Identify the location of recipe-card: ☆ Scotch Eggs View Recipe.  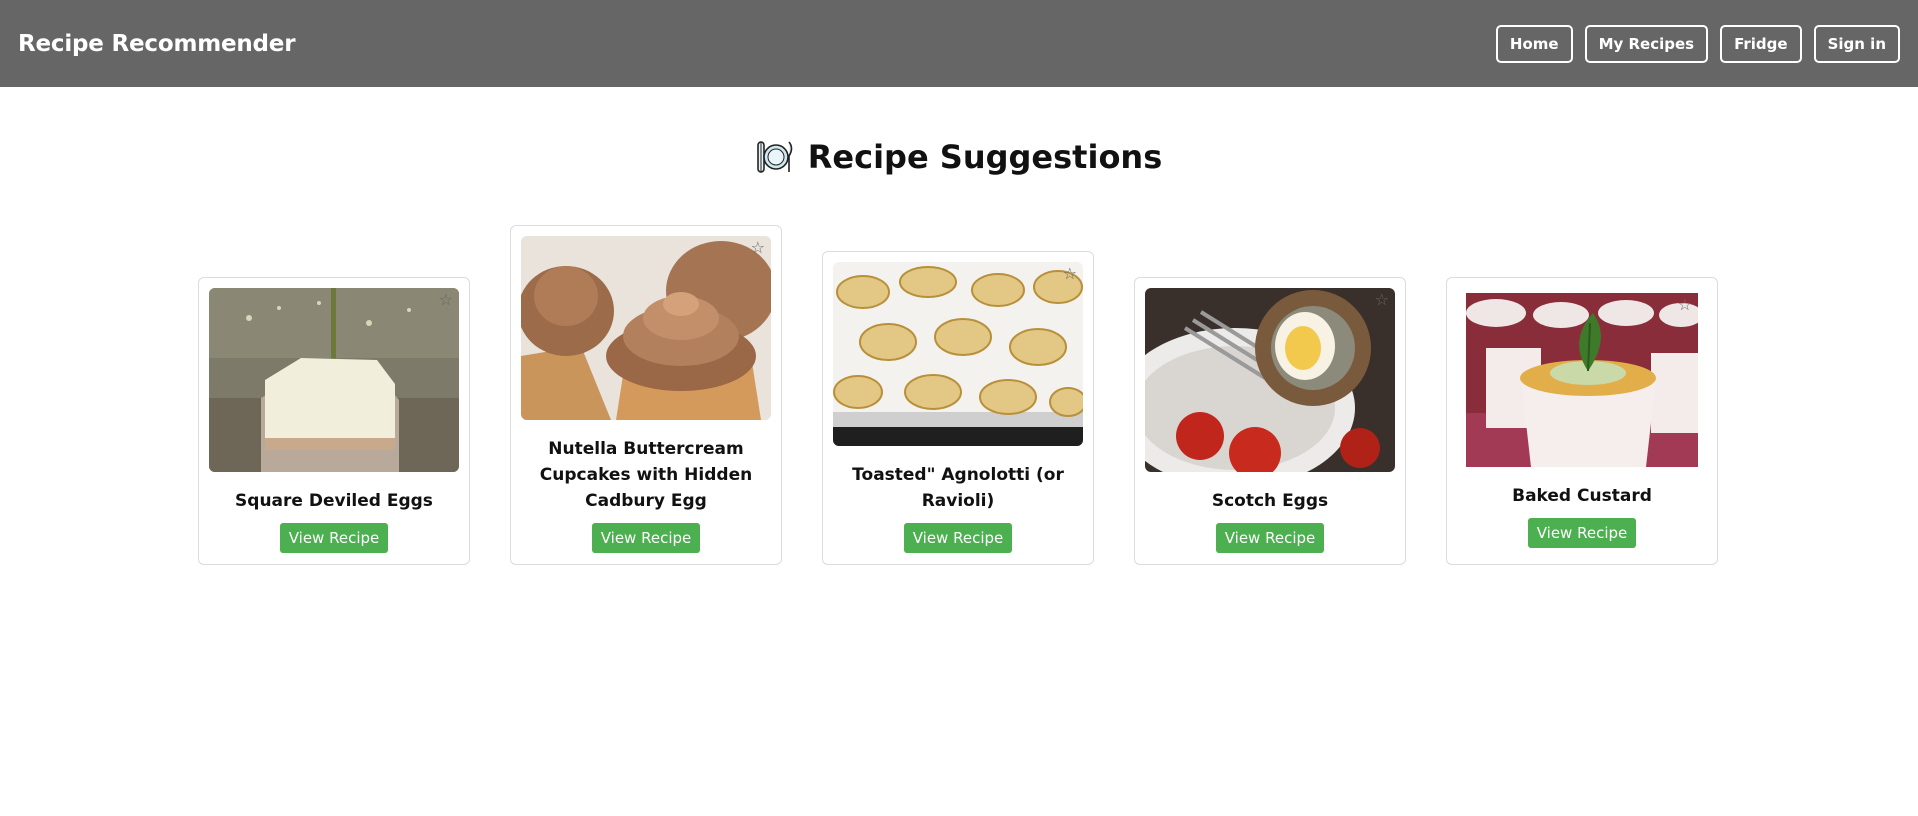
(1270, 421).